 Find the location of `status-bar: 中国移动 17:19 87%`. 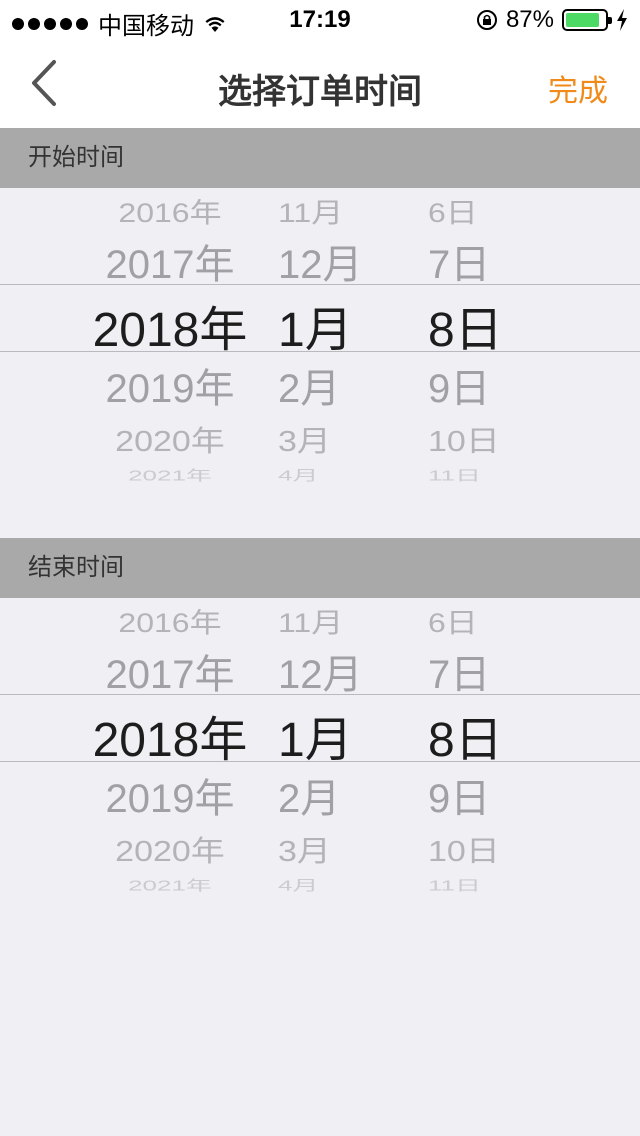

status-bar: 中国移动 17:19 87% is located at coordinates (320, 20).